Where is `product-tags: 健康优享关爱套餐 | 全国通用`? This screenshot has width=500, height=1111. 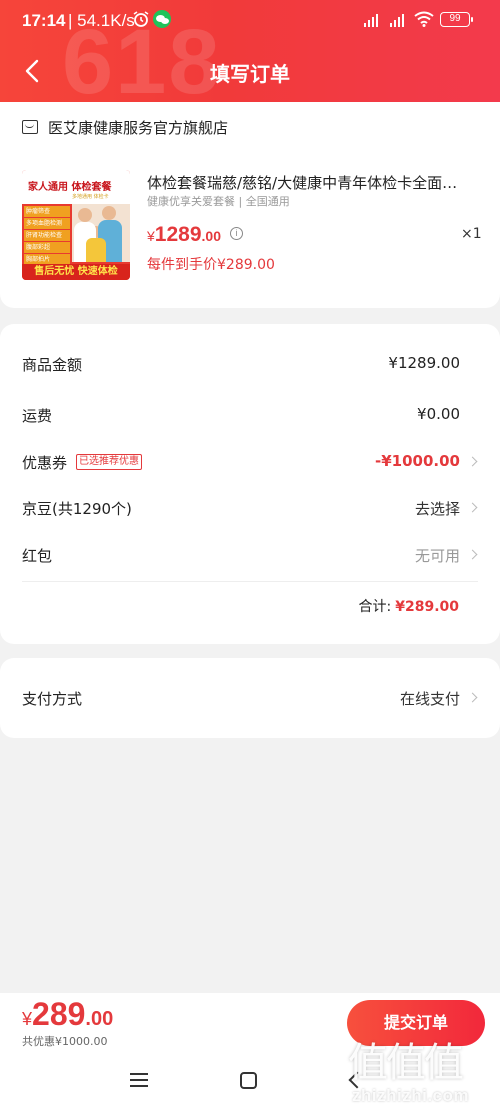
product-tags: 健康优享关爱套餐 | 全国通用 is located at coordinates (218, 201).